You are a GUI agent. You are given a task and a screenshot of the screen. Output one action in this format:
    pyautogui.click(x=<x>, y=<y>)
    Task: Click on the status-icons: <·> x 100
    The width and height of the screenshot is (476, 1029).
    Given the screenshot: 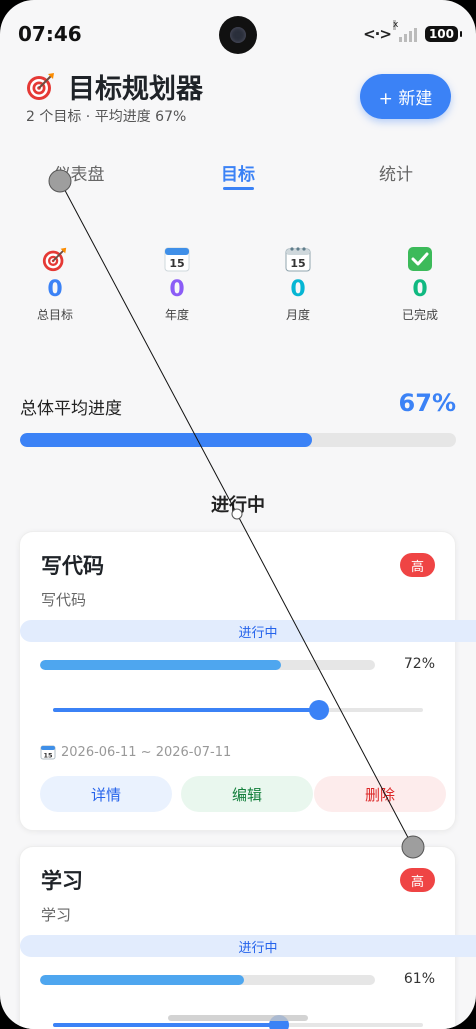 What is the action you would take?
    pyautogui.click(x=413, y=31)
    